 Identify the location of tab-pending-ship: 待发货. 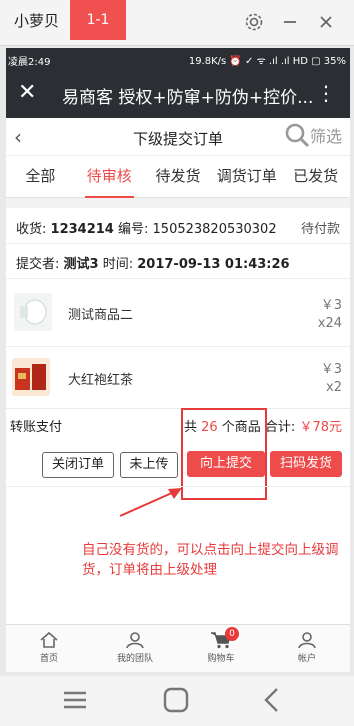
(178, 176).